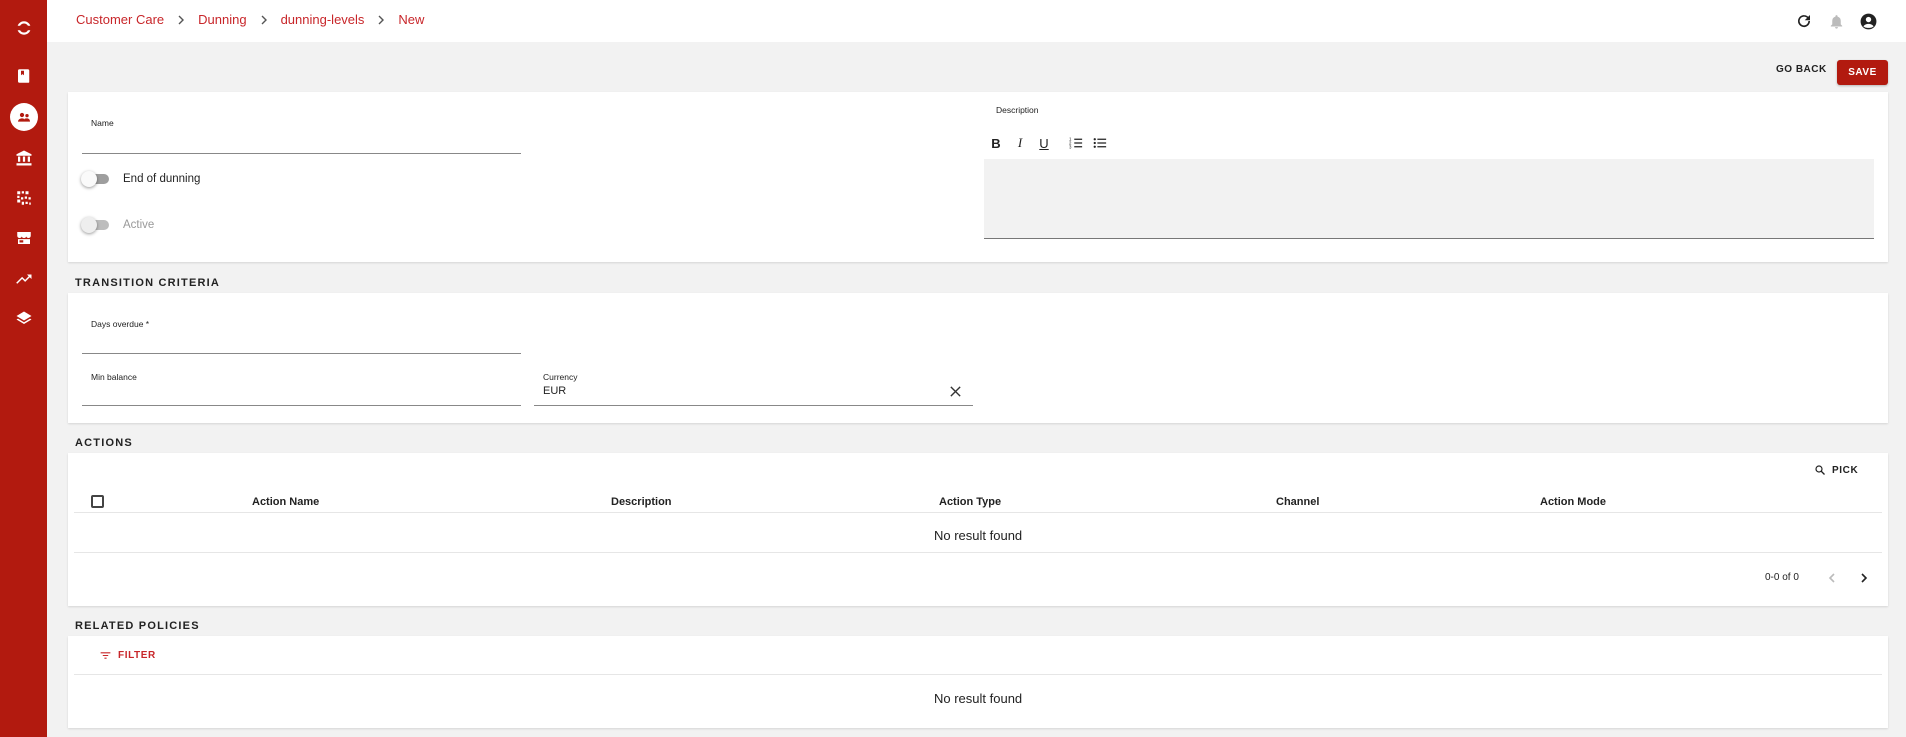 The image size is (1906, 737). What do you see at coordinates (105, 655) in the screenshot?
I see `filter-icon` at bounding box center [105, 655].